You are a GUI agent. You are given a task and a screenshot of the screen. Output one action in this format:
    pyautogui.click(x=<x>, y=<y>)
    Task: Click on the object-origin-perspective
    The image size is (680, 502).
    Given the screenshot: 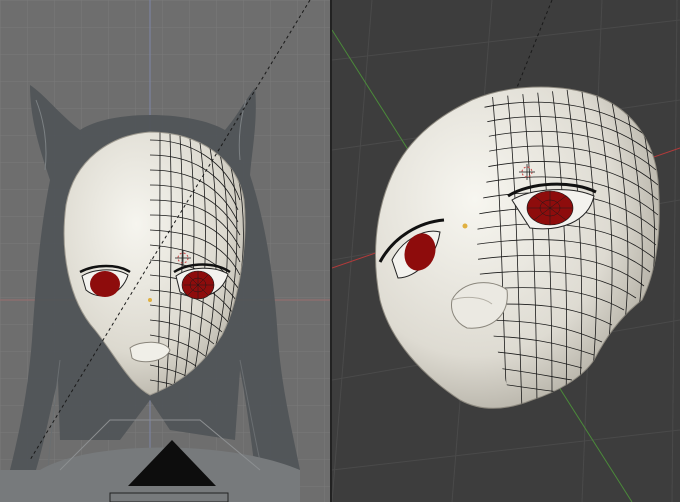 What is the action you would take?
    pyautogui.click(x=465, y=226)
    